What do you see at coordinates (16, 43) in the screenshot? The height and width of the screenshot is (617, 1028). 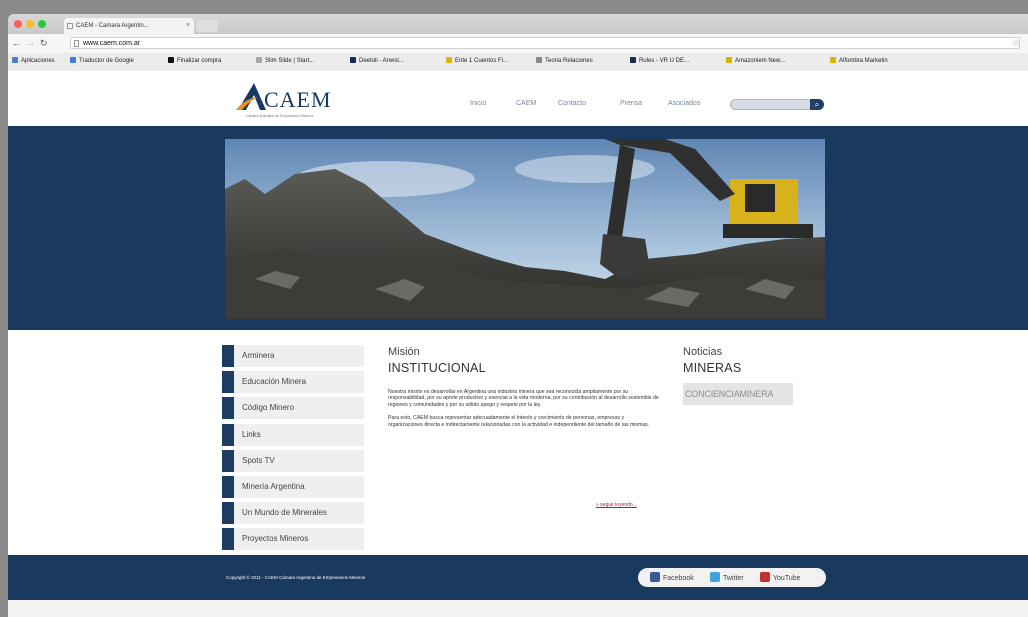 I see `arrow-left-icon: ←` at bounding box center [16, 43].